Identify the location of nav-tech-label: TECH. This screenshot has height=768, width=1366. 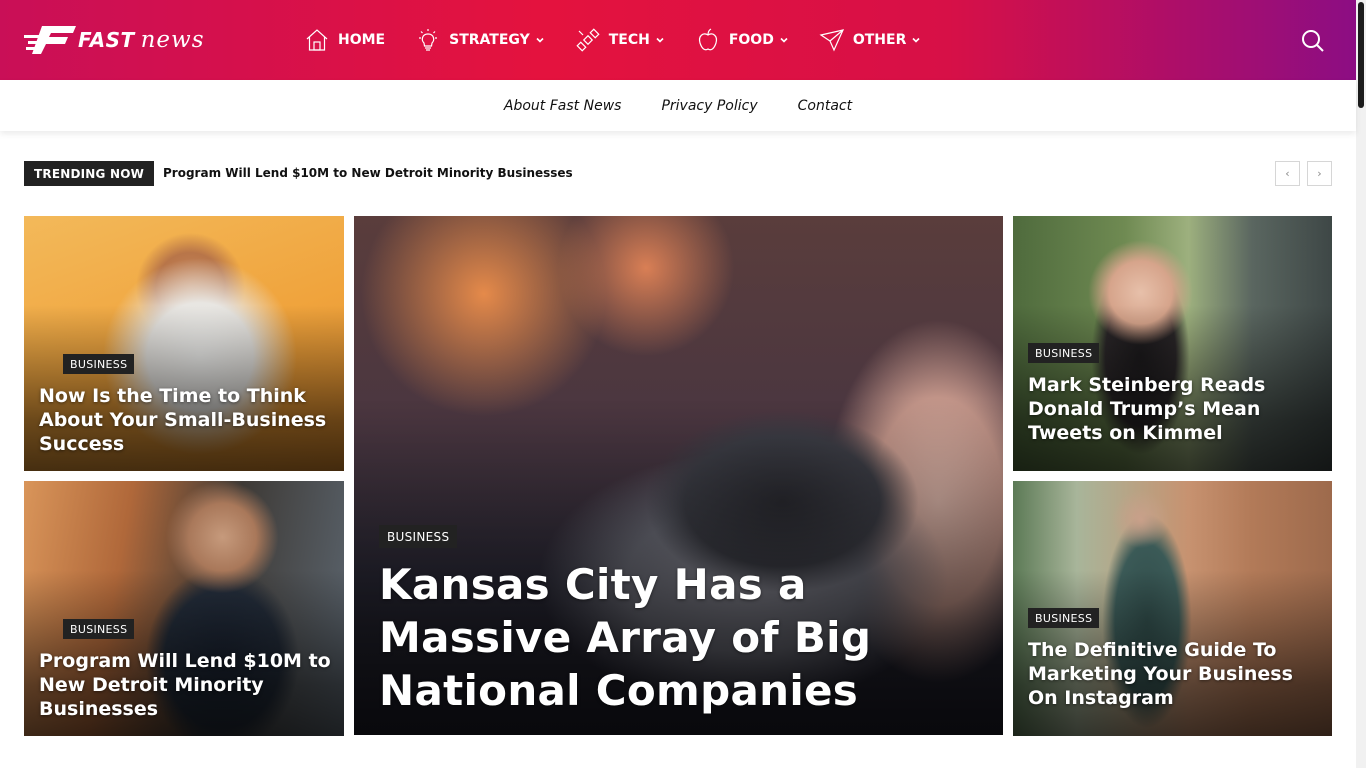
(629, 40).